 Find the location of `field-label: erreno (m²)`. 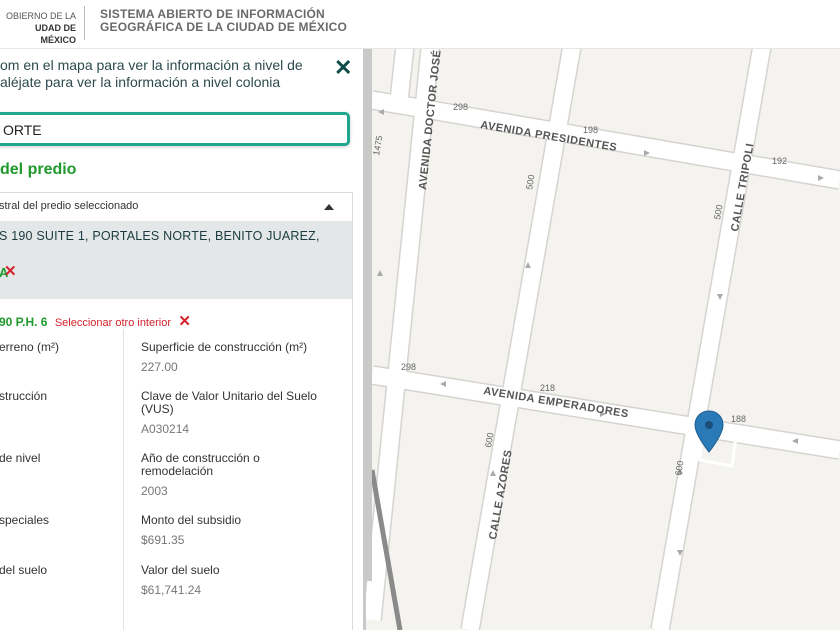

field-label: erreno (m²) is located at coordinates (30, 347).